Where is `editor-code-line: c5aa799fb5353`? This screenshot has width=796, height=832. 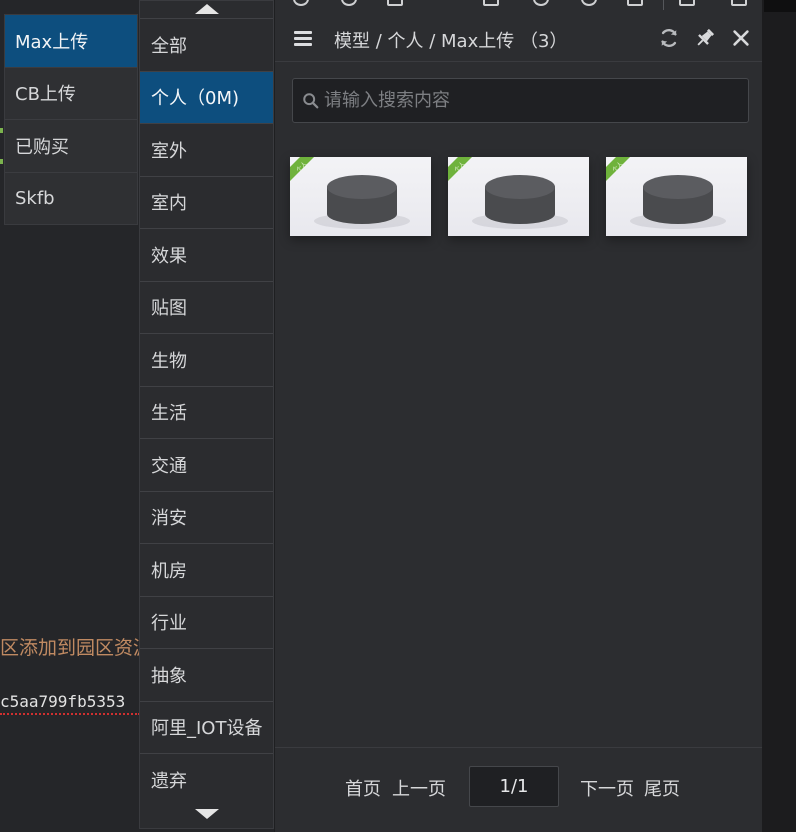 editor-code-line: c5aa799fb5353 is located at coordinates (70, 703).